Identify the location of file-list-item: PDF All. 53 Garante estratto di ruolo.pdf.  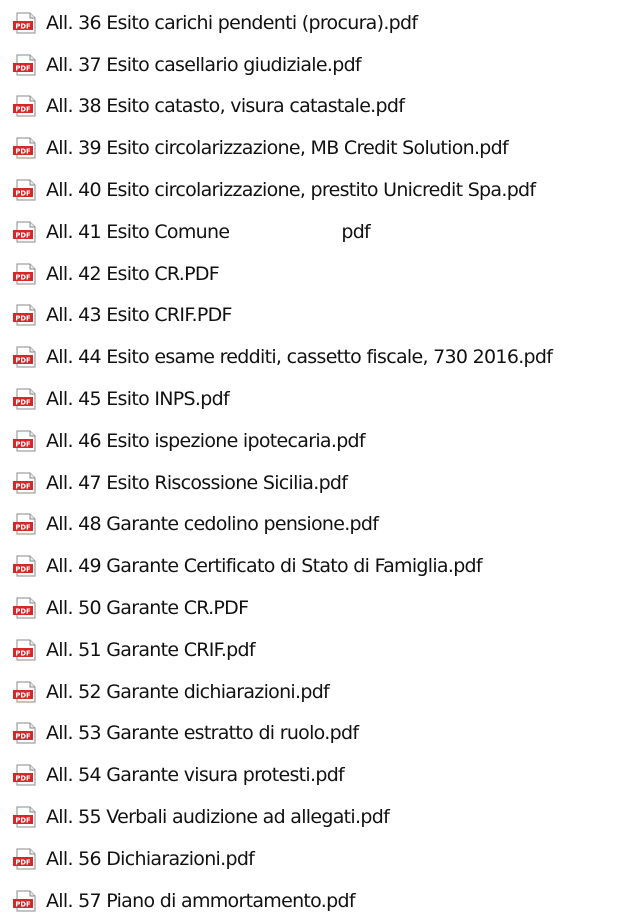
(319, 734).